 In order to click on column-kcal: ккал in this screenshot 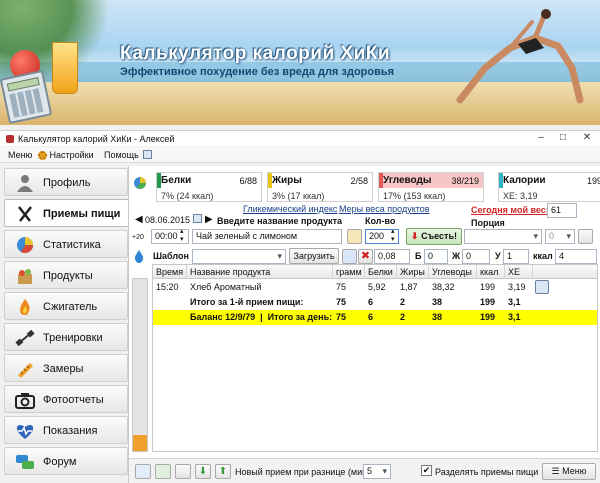, I will do `click(491, 272)`.